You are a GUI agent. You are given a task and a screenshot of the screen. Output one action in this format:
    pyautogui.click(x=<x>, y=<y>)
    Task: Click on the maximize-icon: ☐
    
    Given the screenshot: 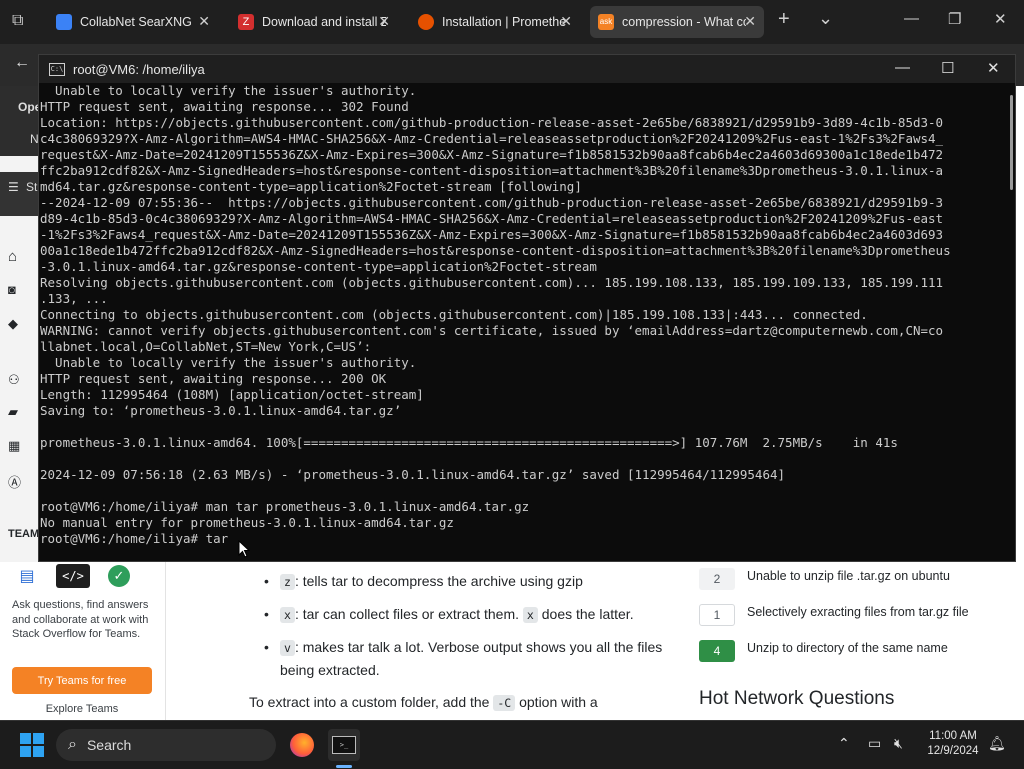 What is the action you would take?
    pyautogui.click(x=947, y=68)
    